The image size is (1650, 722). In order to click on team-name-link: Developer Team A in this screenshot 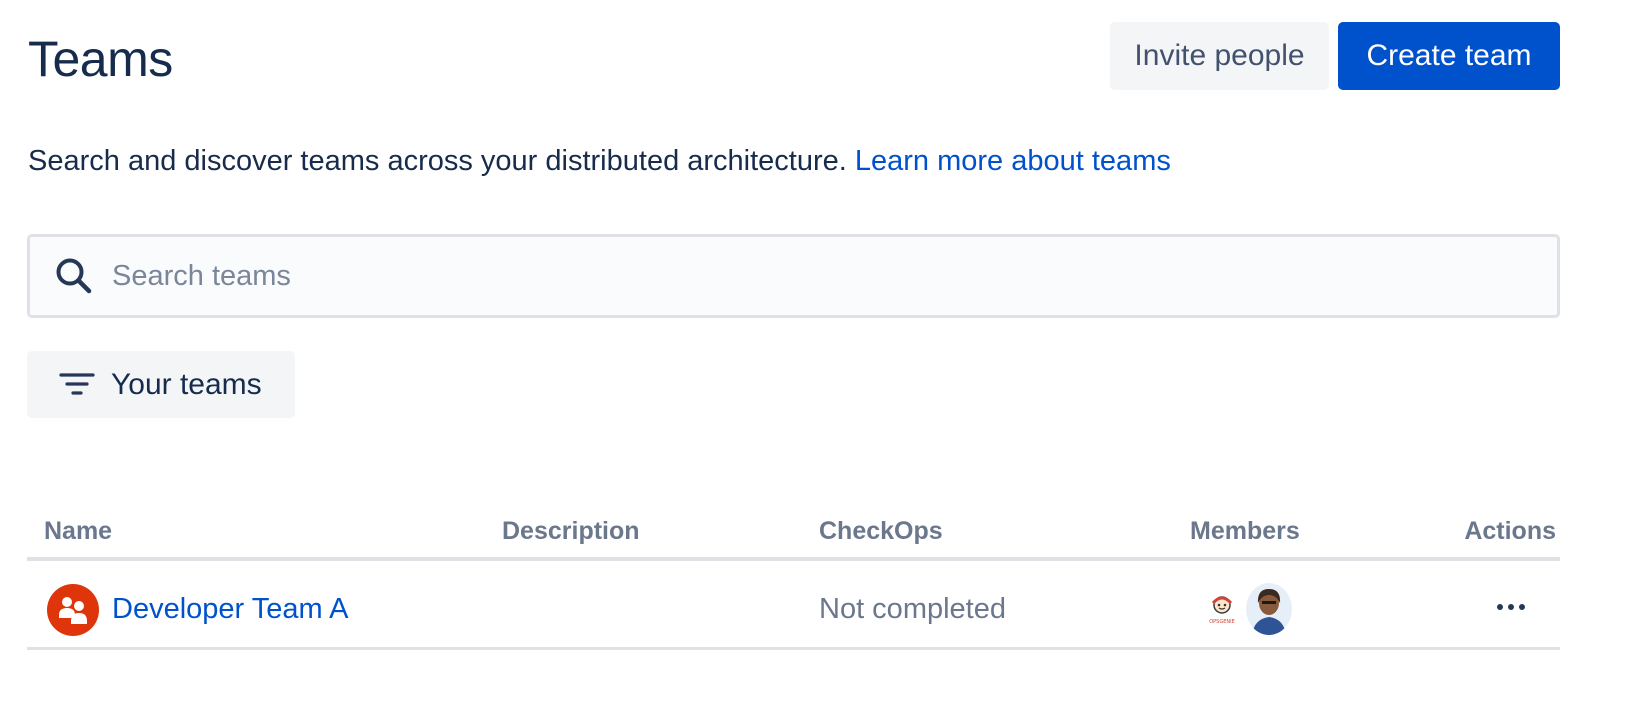, I will do `click(230, 609)`.